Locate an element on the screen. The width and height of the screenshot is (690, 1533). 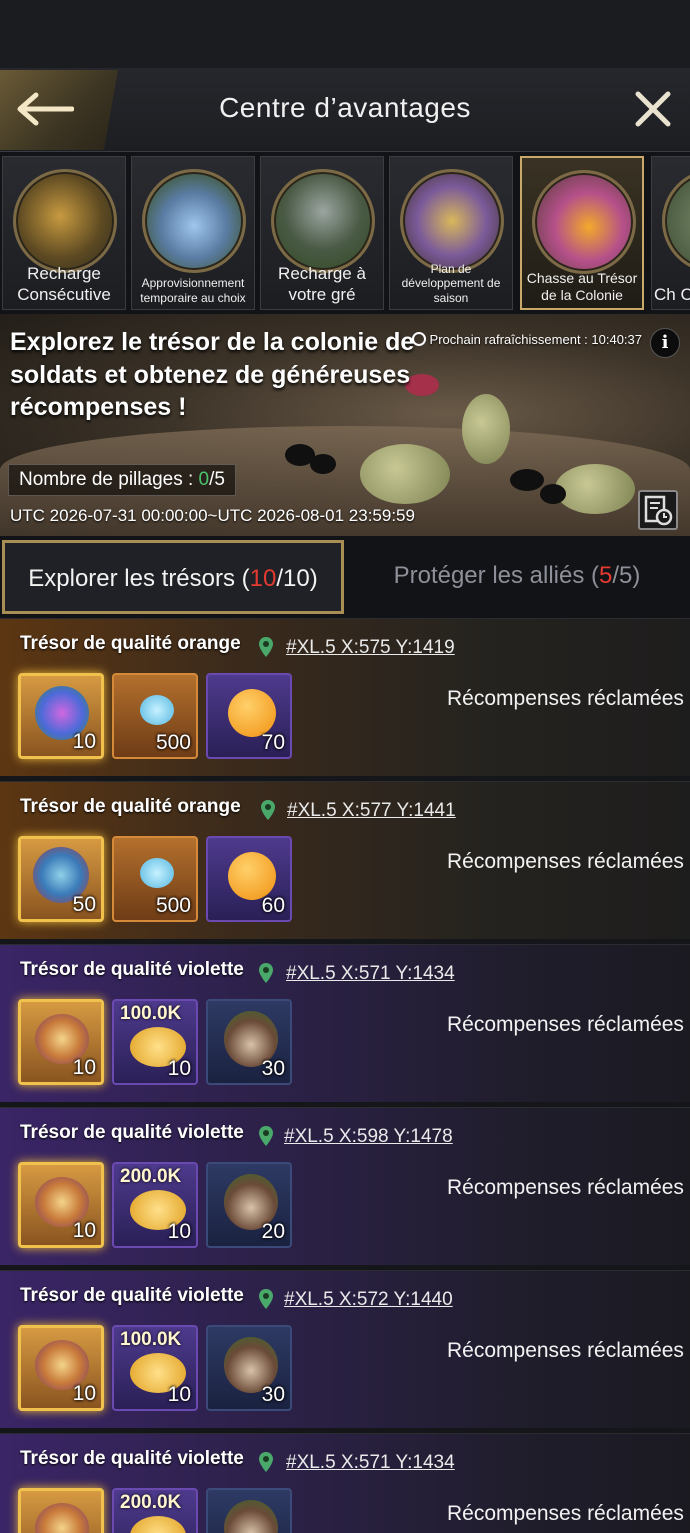
reward-item: 50 is located at coordinates (61, 879).